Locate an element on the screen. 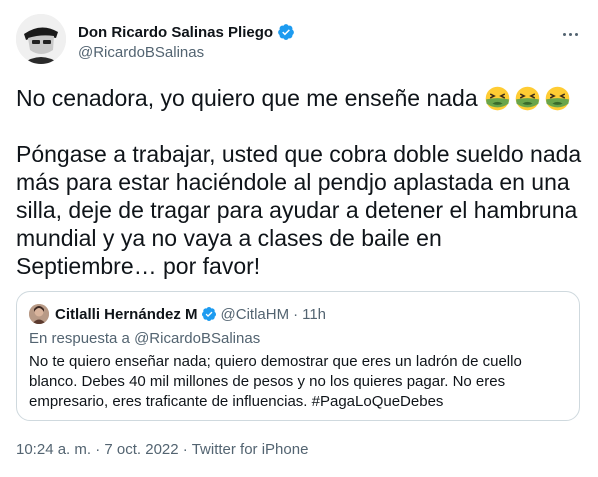 The width and height of the screenshot is (598, 477). quoted-timestamp: 11h is located at coordinates (314, 314).